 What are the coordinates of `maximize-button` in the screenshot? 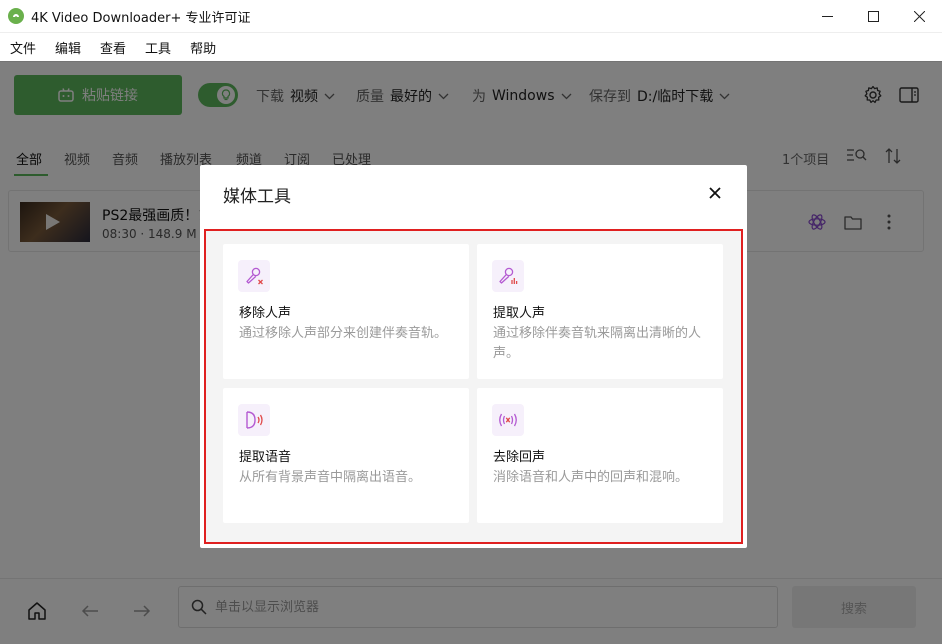 It's located at (873, 16).